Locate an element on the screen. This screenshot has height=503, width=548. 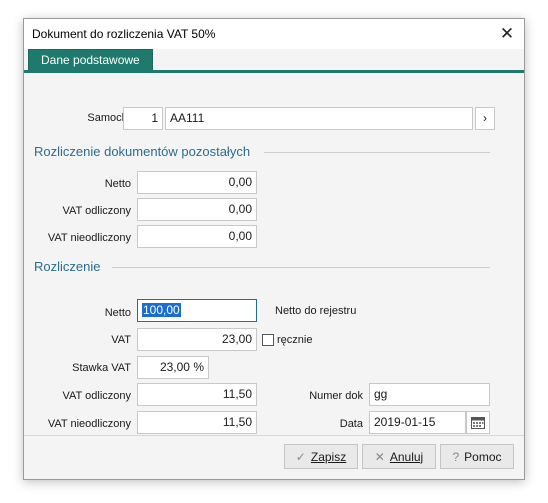
netto-field: 0,00 is located at coordinates (197, 182).